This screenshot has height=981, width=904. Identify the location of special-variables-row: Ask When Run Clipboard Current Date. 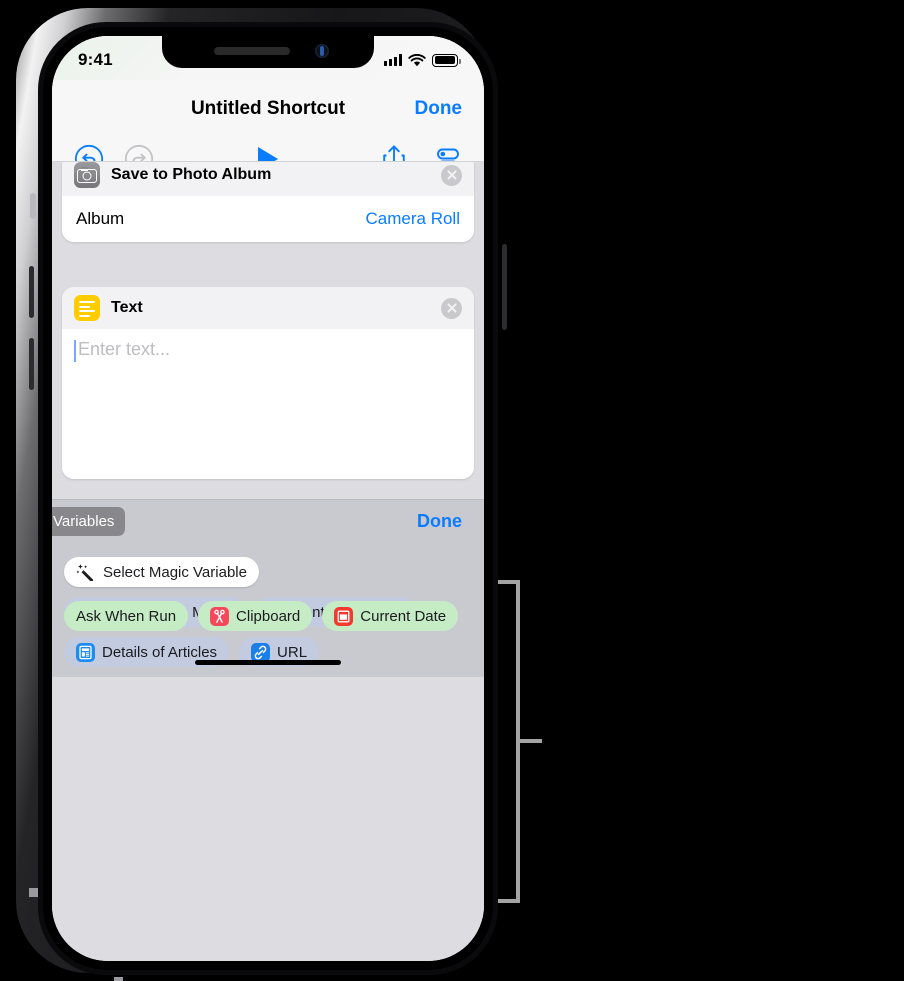
(261, 616).